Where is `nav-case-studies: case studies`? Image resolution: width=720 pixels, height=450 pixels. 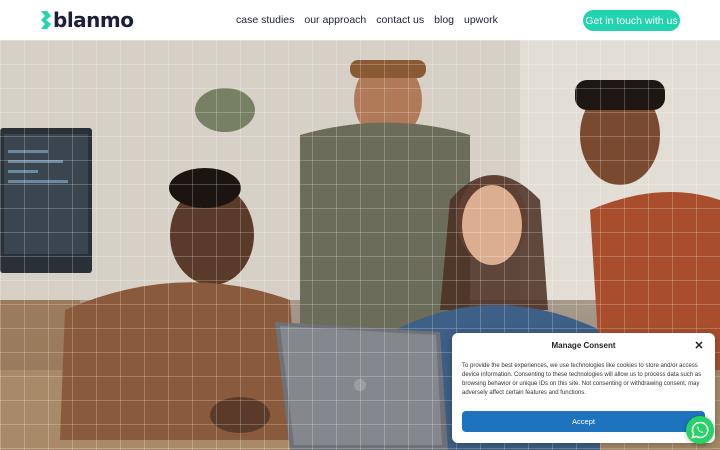 nav-case-studies: case studies is located at coordinates (265, 20).